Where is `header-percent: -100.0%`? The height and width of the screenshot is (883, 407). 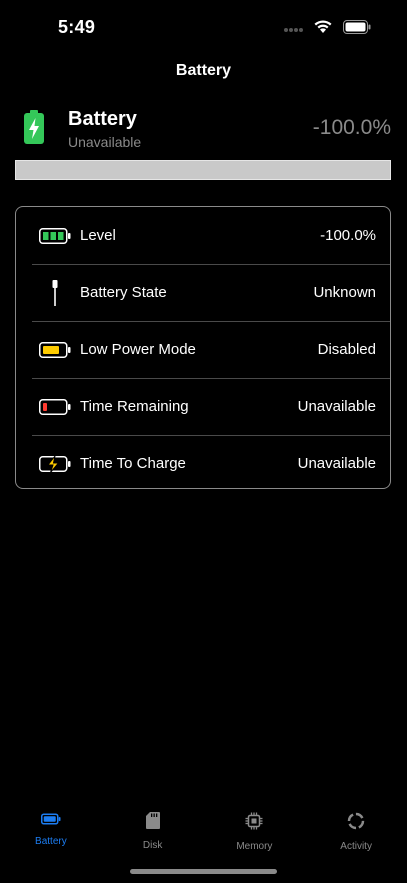 header-percent: -100.0% is located at coordinates (351, 127).